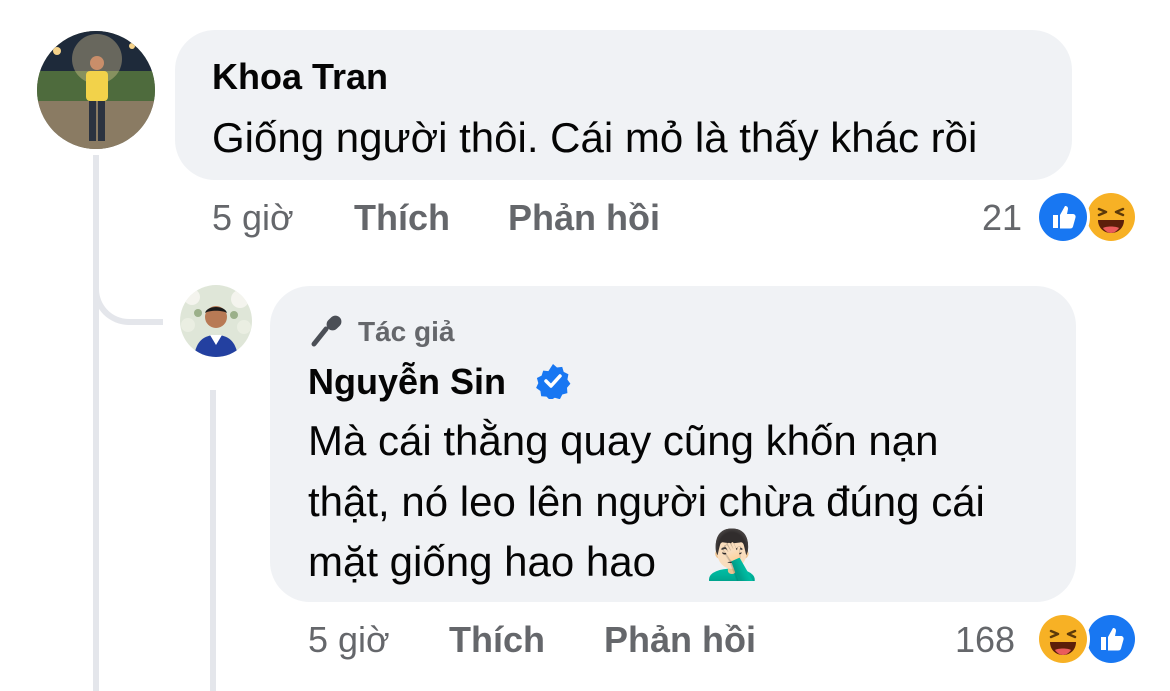 The width and height of the screenshot is (1170, 691). I want to click on thread-line-main, so click(96, 423).